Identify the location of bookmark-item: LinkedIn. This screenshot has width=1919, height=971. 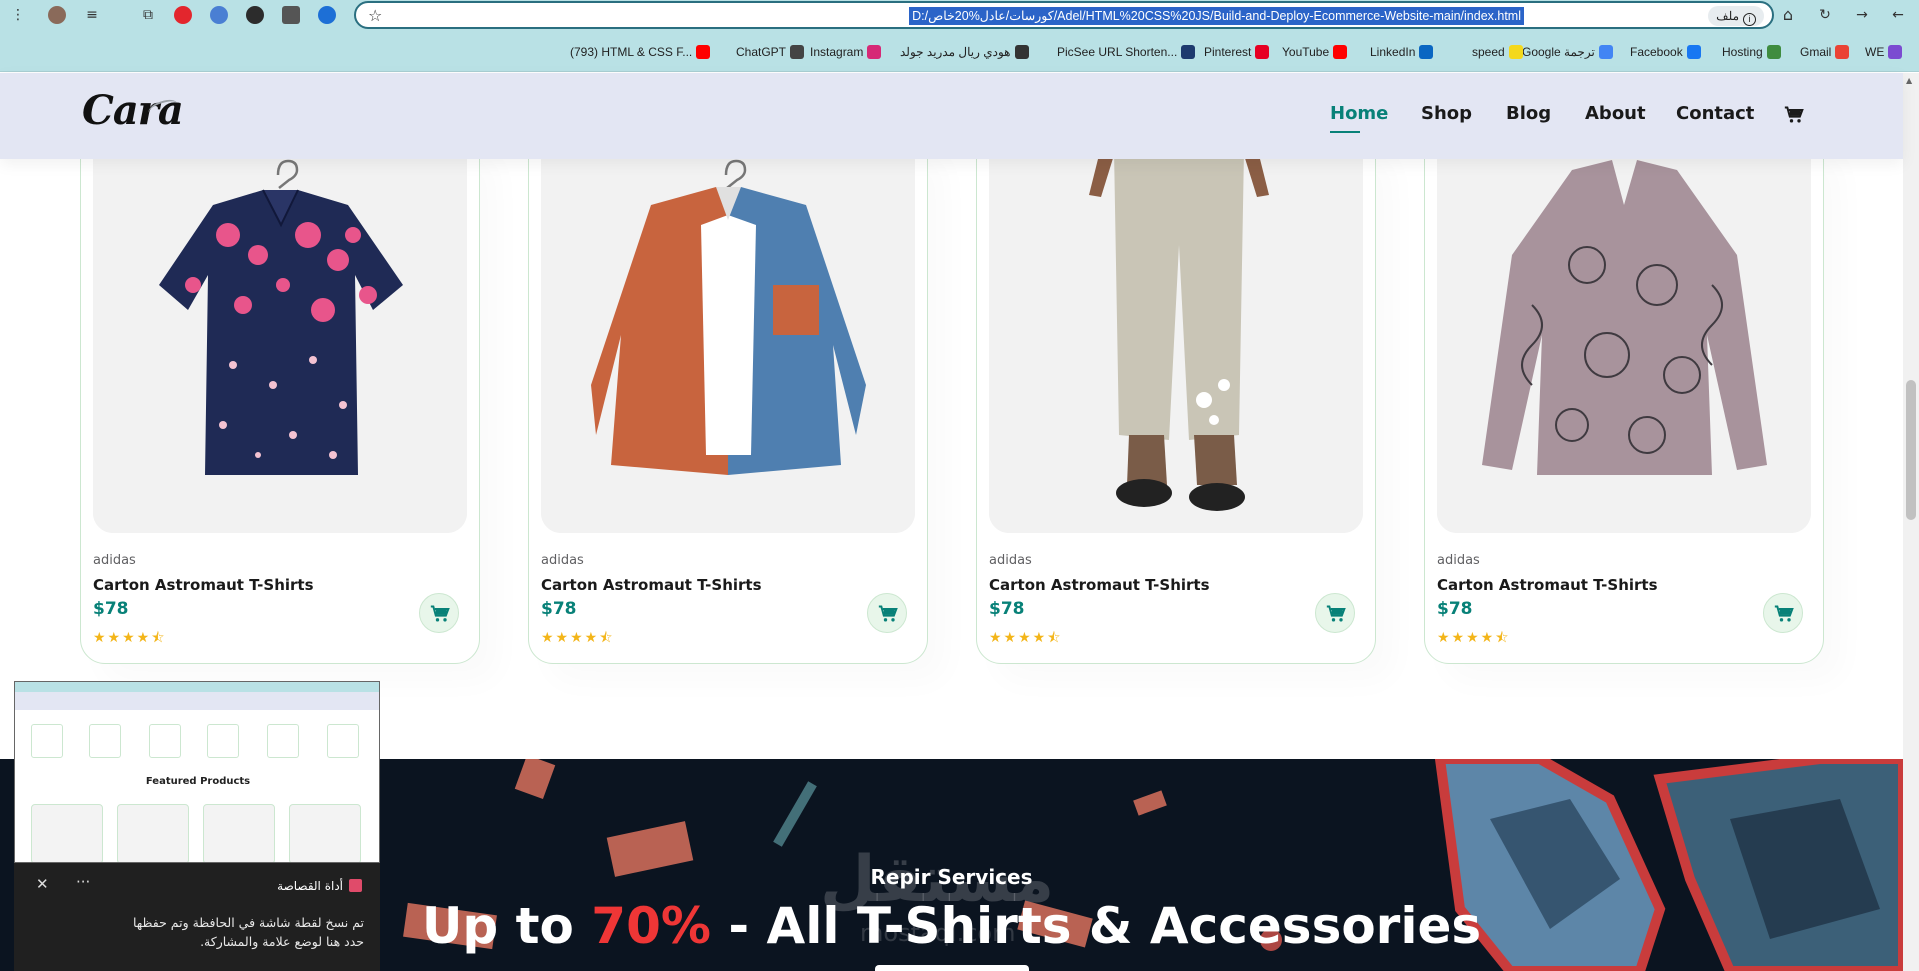
(1402, 52).